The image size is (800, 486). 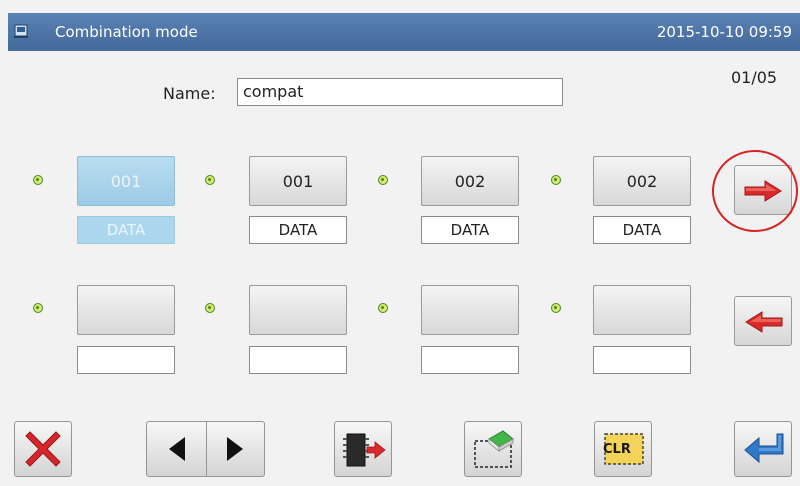 I want to click on pattern-slot-2: 001, so click(x=298, y=181).